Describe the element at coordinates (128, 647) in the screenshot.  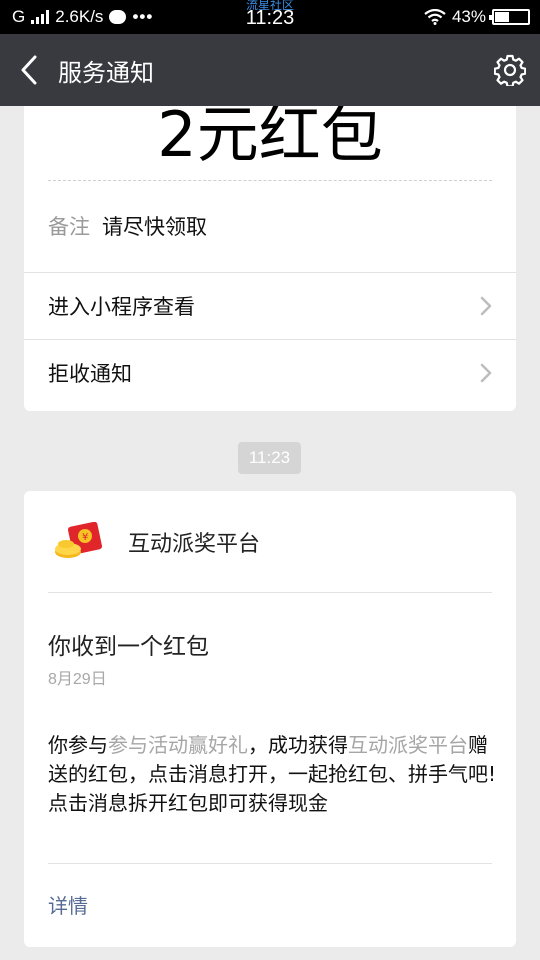
I see `notification-title: 你收到一个红包` at that location.